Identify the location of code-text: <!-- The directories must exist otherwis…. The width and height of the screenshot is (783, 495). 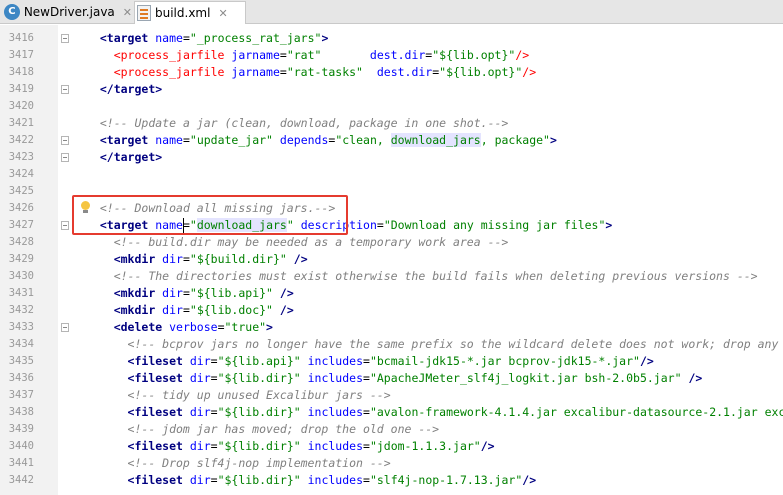
(422, 276).